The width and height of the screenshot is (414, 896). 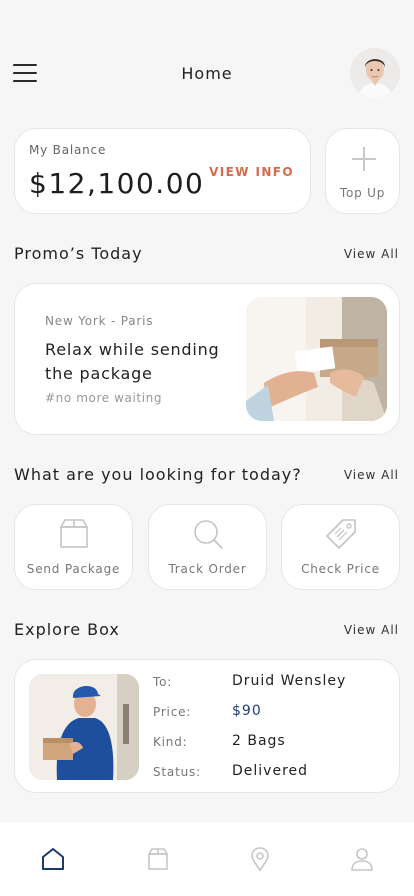 What do you see at coordinates (259, 741) in the screenshot?
I see `kind-value: 2 Bags` at bounding box center [259, 741].